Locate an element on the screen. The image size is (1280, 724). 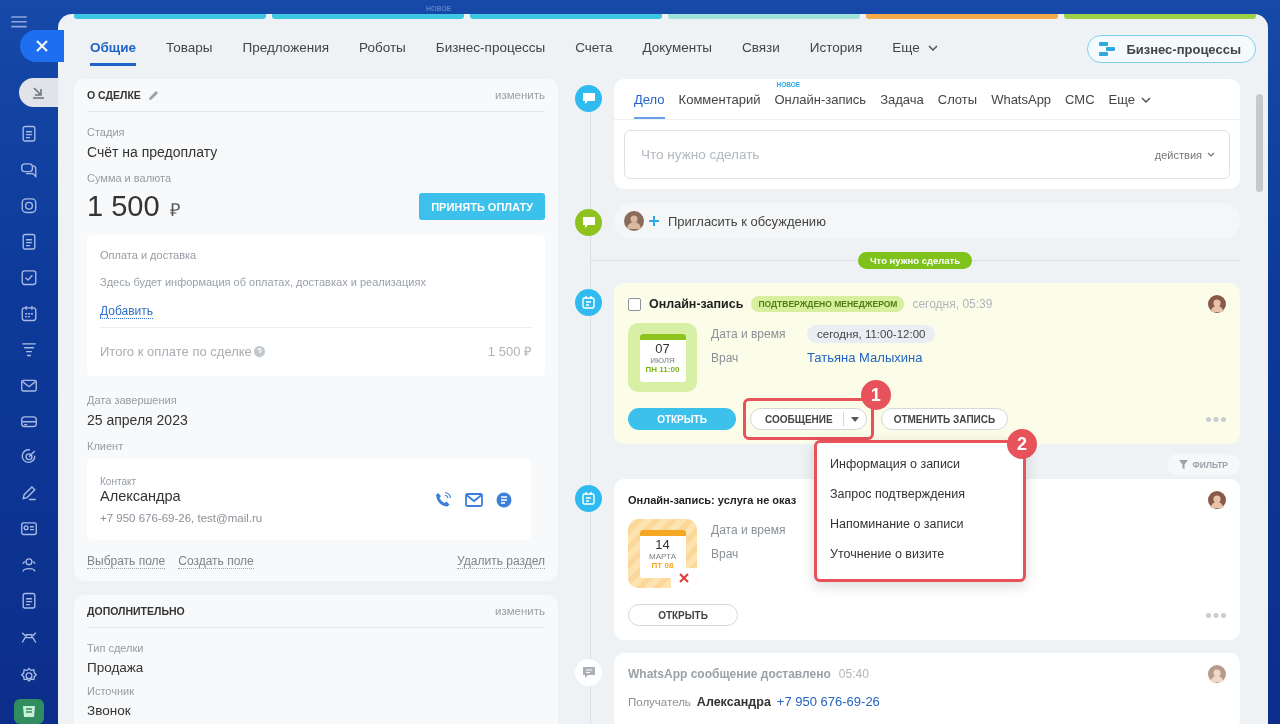
recipient-name: Александра is located at coordinates (733, 701).